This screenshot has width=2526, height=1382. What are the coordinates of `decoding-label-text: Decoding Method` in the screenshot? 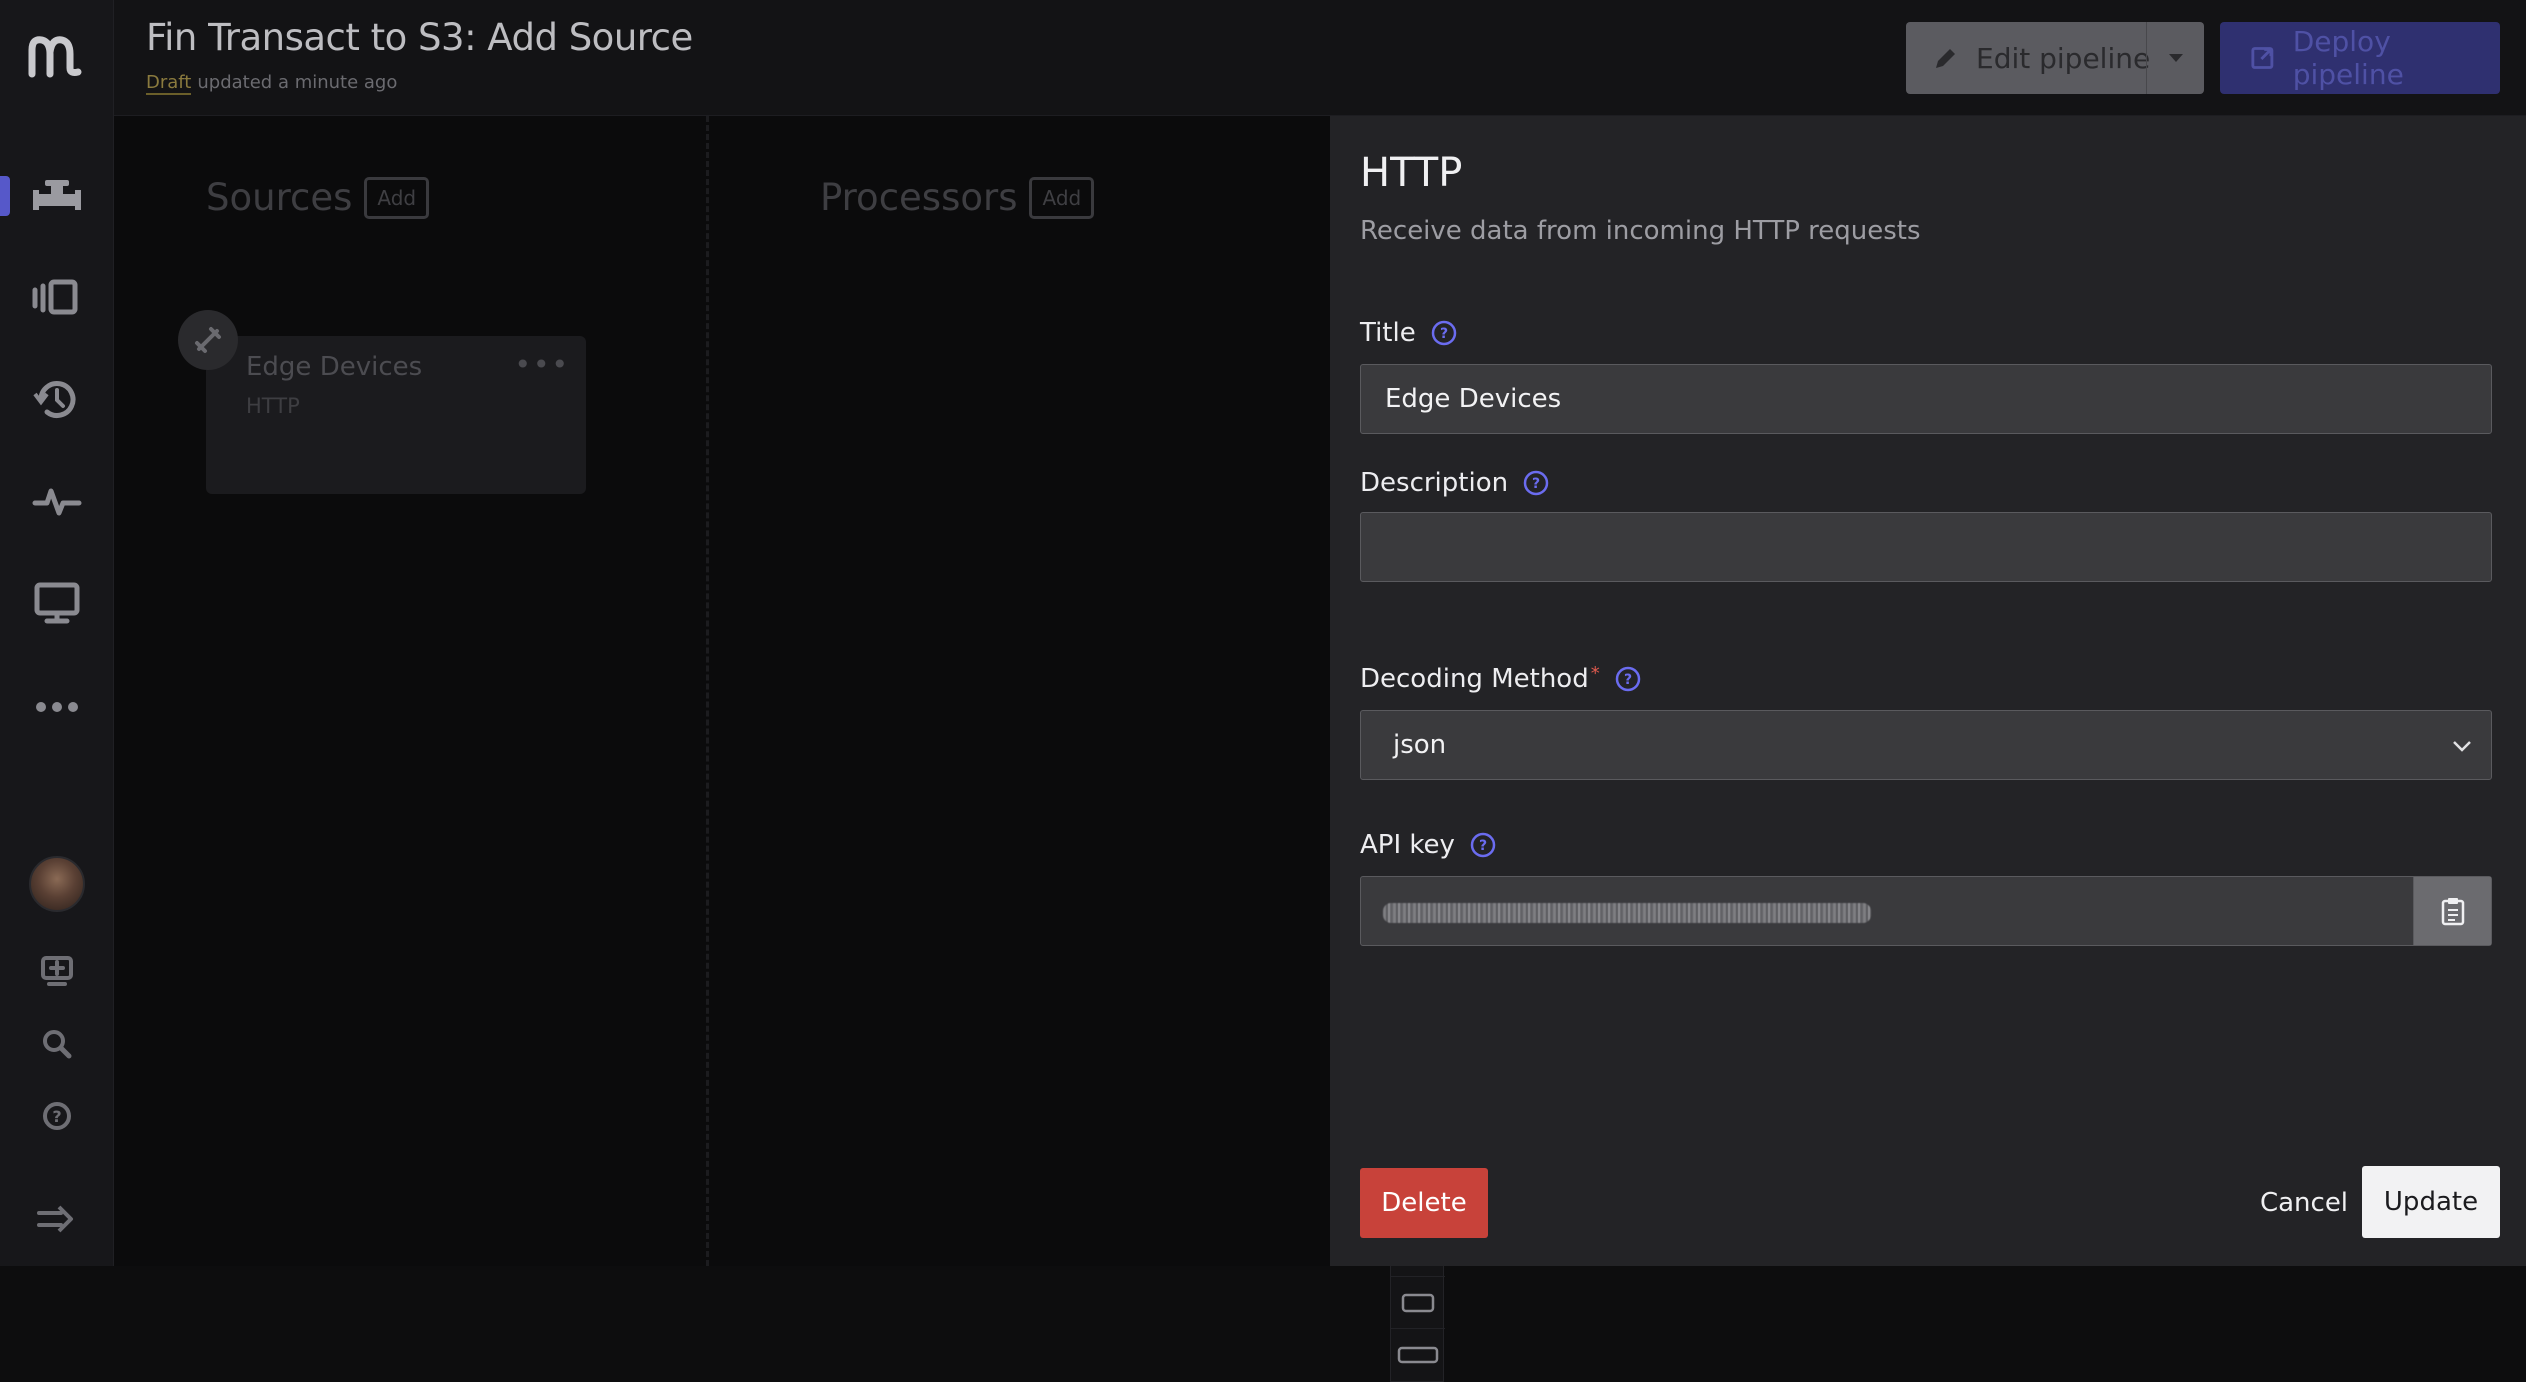 It's located at (1474, 679).